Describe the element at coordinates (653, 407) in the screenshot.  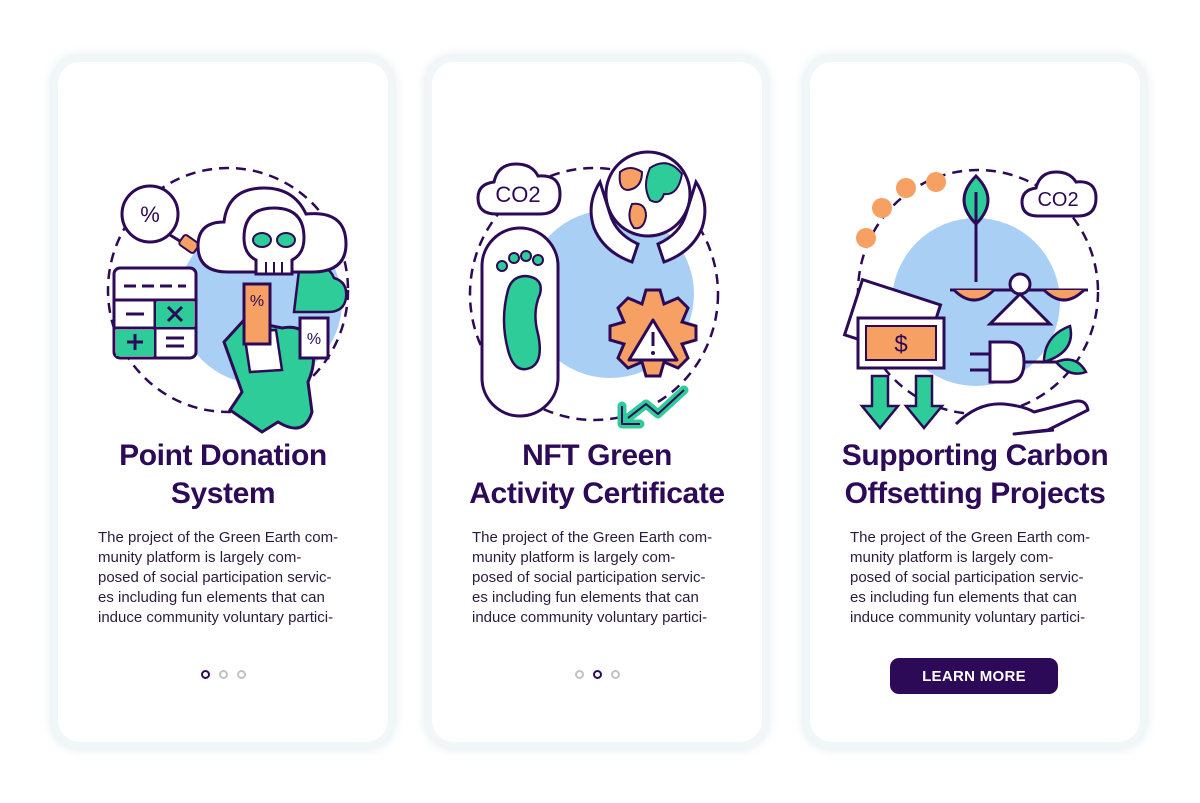
I see `decline-arrow-icon` at that location.